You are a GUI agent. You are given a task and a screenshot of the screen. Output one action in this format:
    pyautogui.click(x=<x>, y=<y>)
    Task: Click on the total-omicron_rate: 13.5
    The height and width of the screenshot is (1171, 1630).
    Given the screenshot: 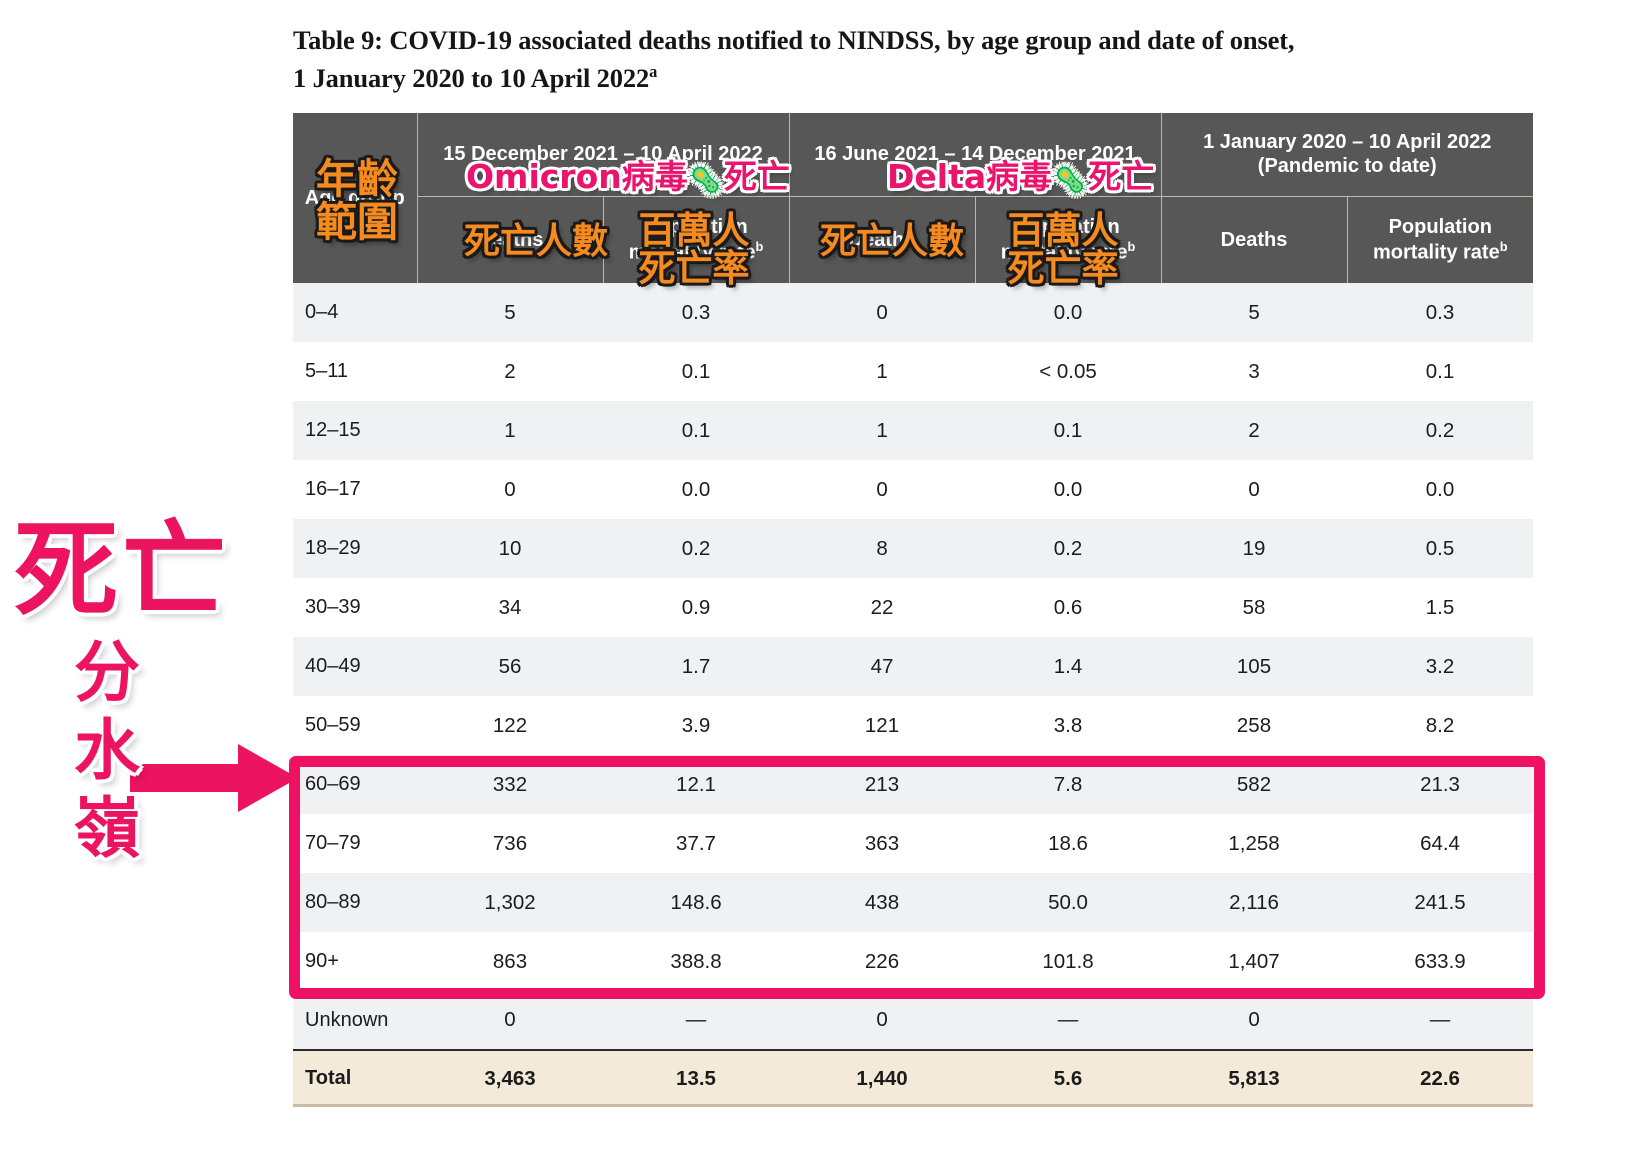 What is the action you would take?
    pyautogui.click(x=696, y=1077)
    